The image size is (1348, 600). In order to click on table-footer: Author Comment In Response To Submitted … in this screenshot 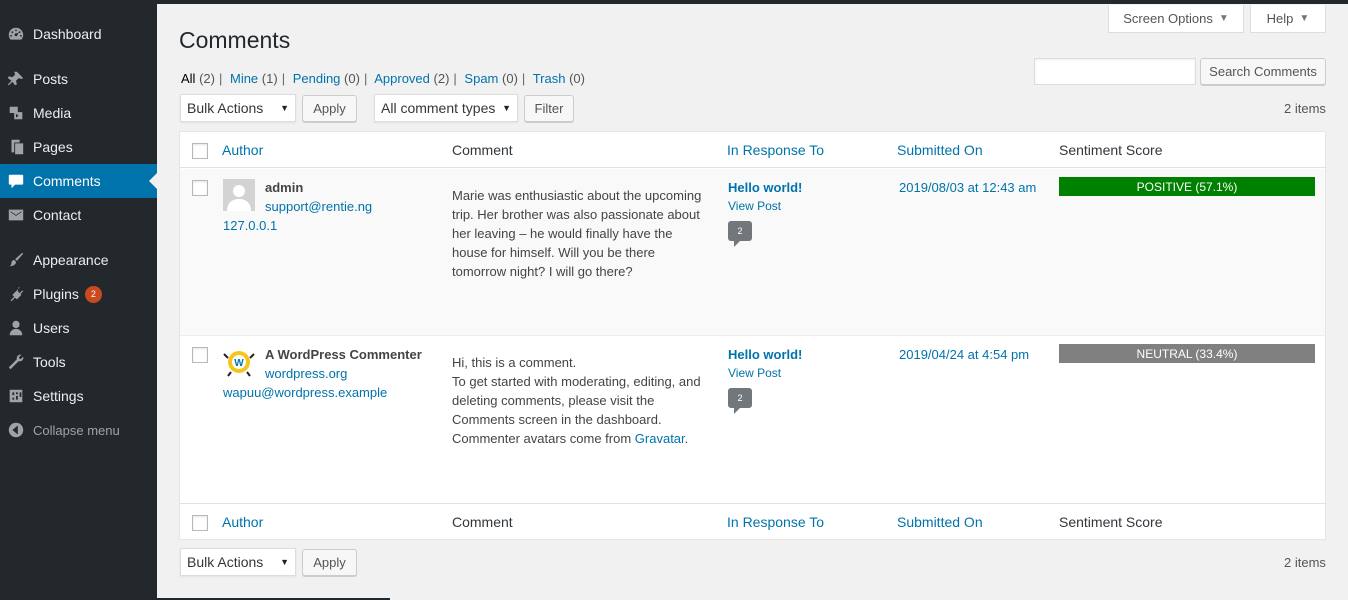, I will do `click(752, 521)`.